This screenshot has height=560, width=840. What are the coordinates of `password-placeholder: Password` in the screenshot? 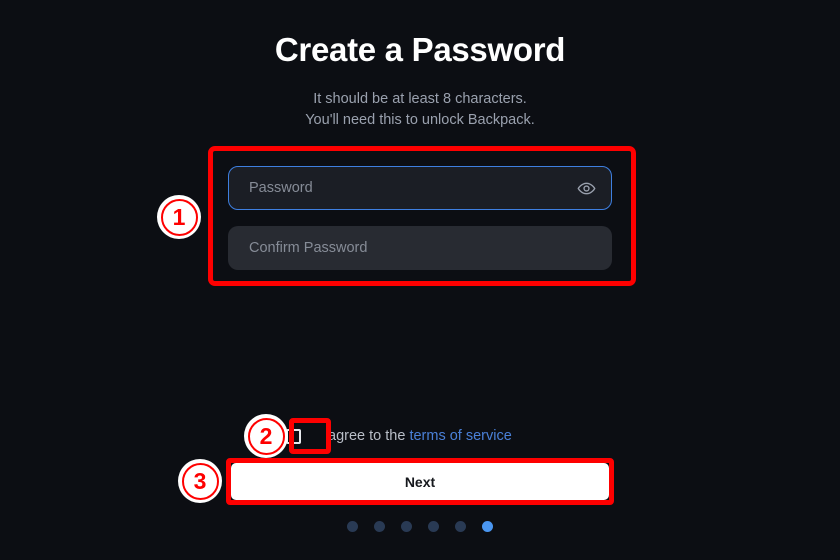 It's located at (281, 188).